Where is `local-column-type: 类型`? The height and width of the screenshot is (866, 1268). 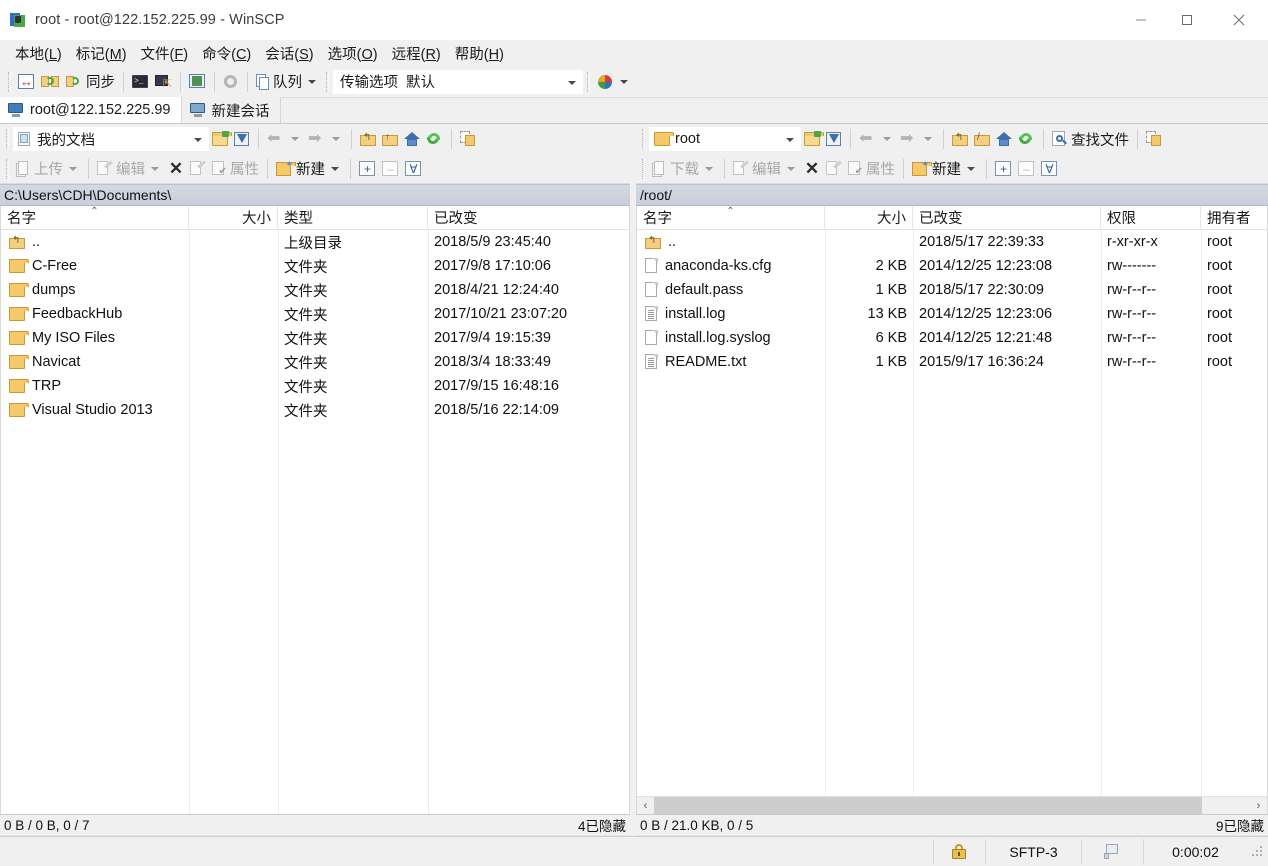
local-column-type: 类型 is located at coordinates (353, 217).